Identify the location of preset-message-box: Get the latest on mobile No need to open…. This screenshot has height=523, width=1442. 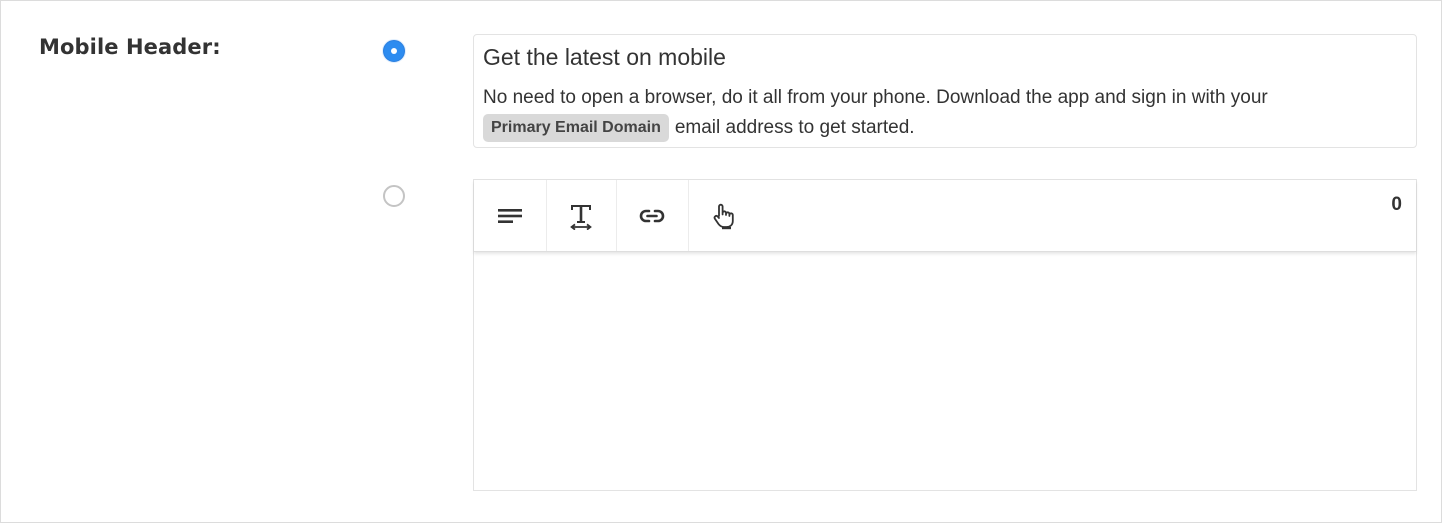
(945, 91).